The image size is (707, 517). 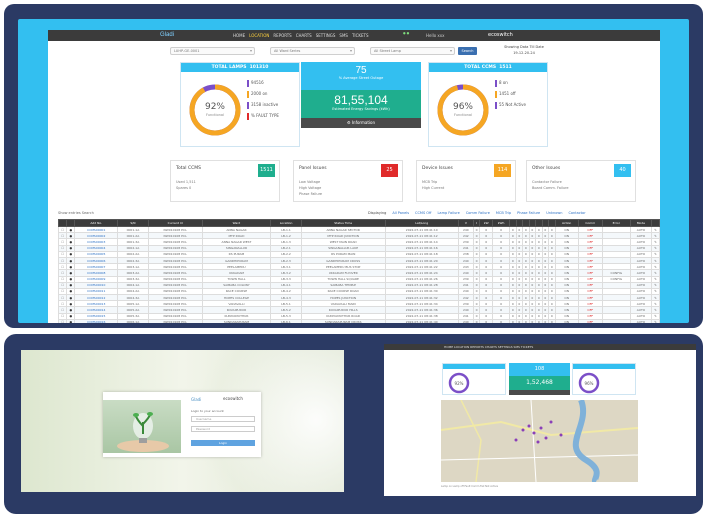 I want to click on issue-card-rows: MCB Trip High Current, so click(x=433, y=185).